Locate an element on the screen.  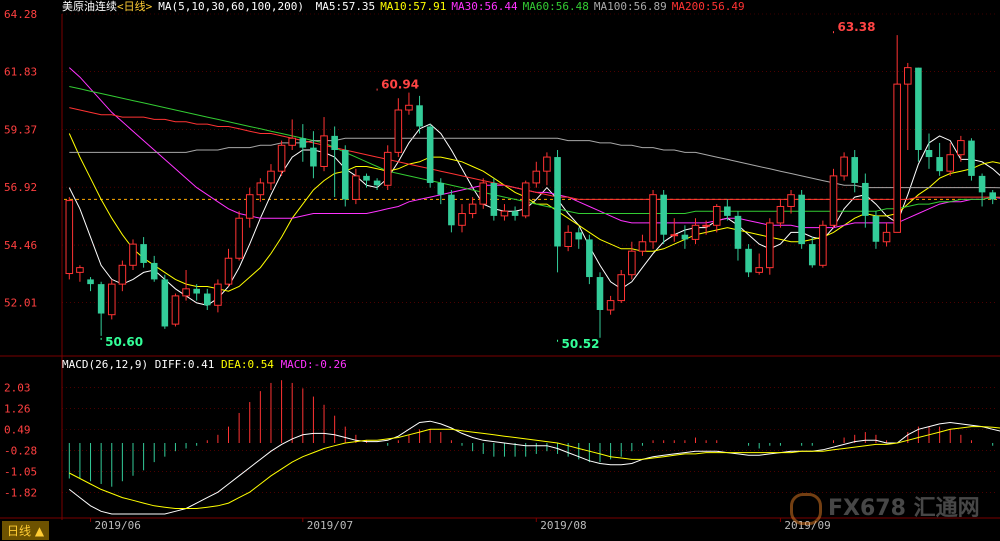
macd-tick-label: 0.49 is located at coordinates (17, 430).